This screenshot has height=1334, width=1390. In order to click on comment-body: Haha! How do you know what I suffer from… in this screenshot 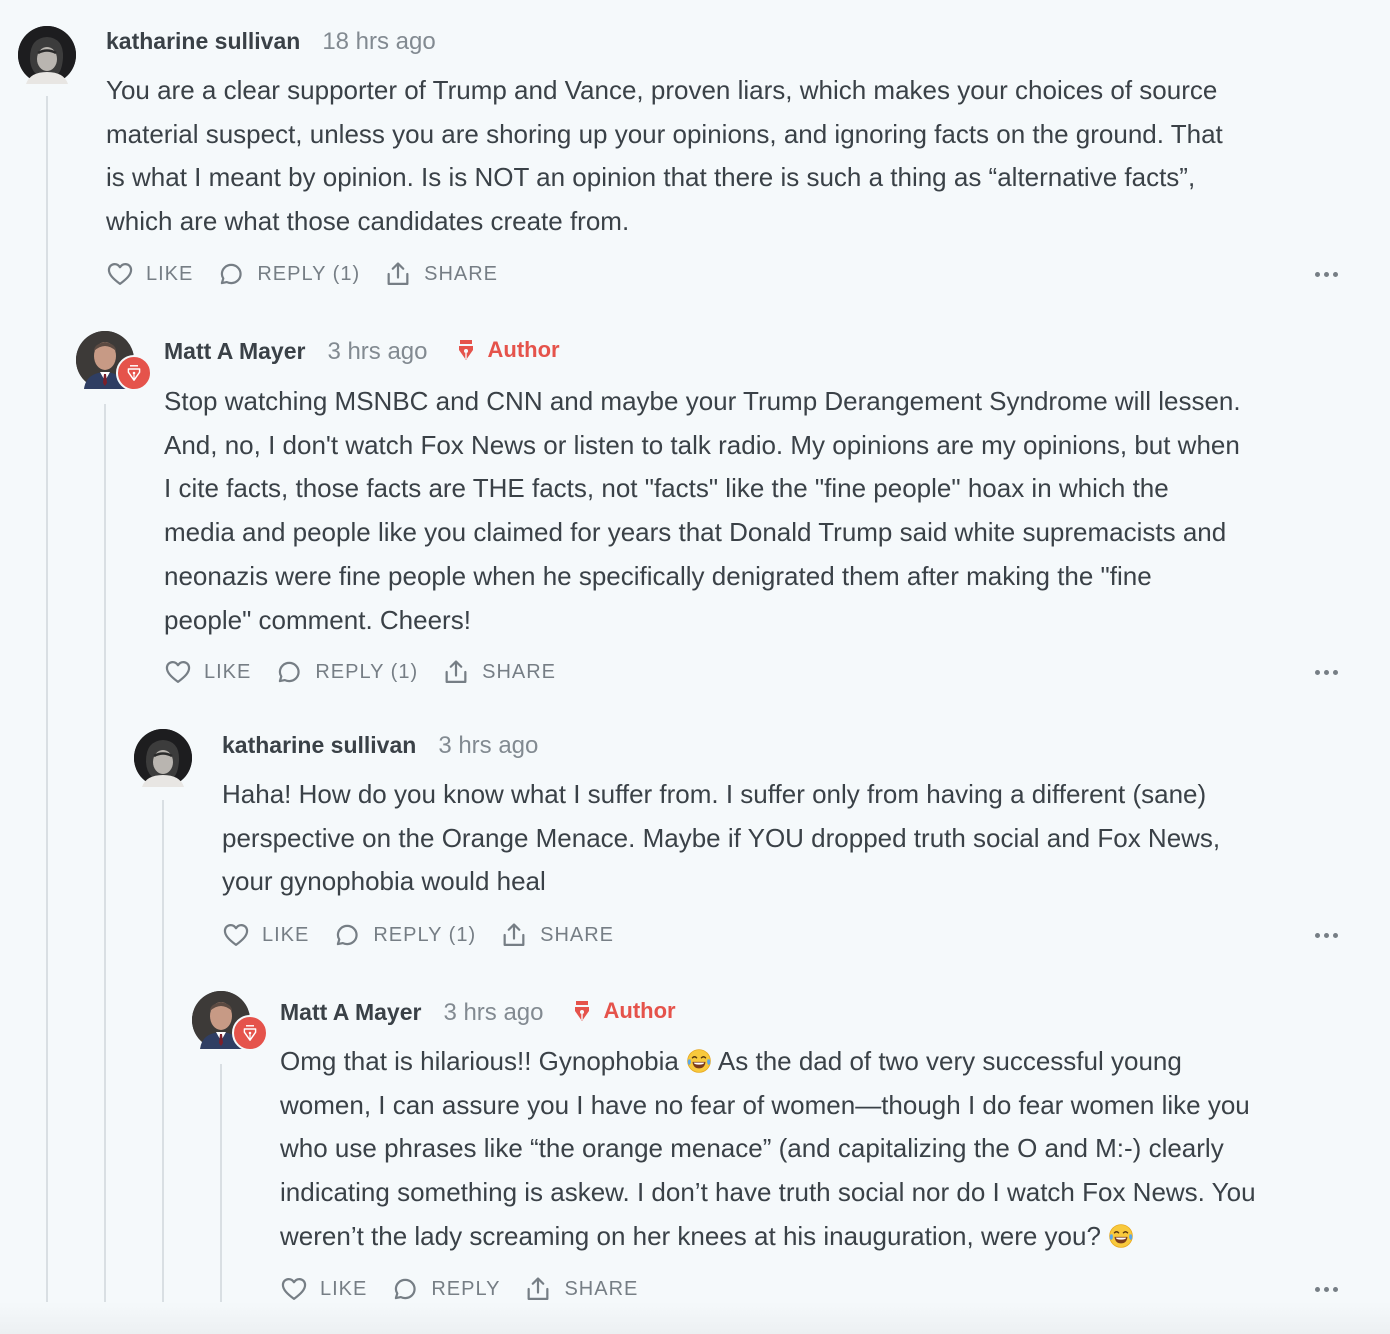, I will do `click(721, 838)`.